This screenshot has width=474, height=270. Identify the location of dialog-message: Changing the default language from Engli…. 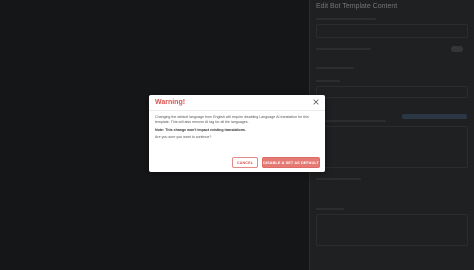
(232, 119).